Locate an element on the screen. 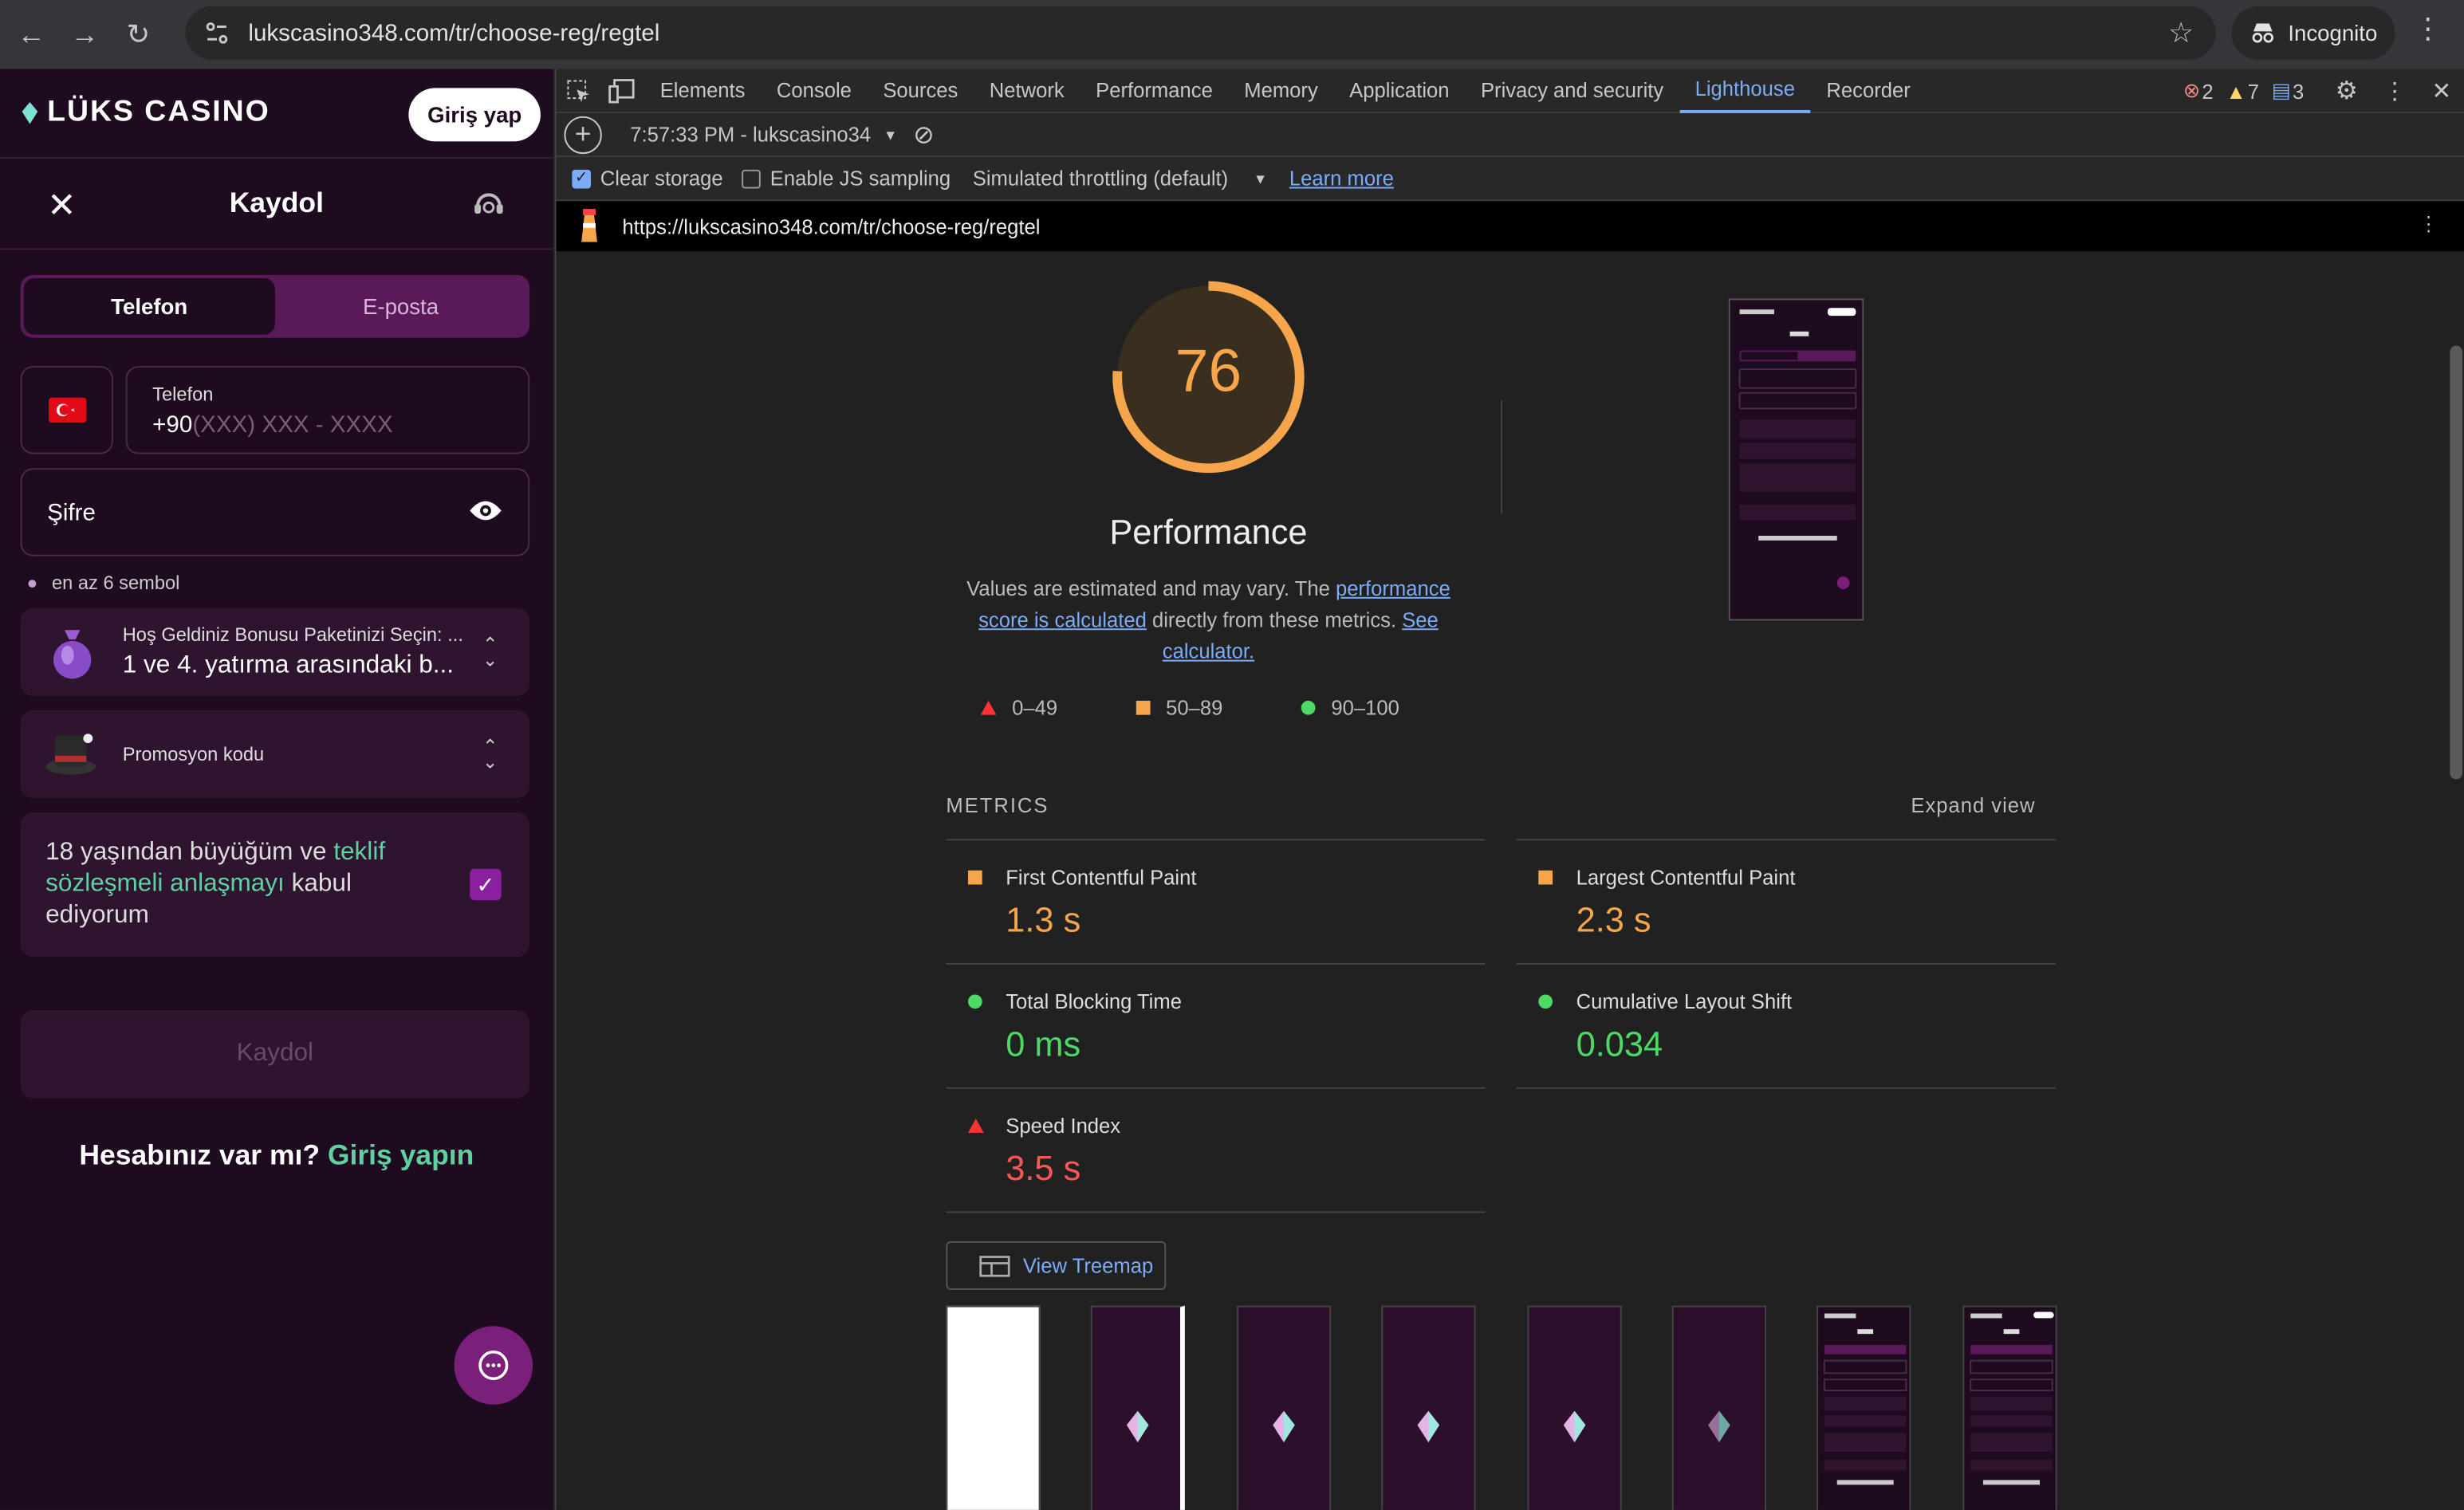  address-bar: lukscasino348.com/tr/choose-reg/regtel ☆ is located at coordinates (1200, 33).